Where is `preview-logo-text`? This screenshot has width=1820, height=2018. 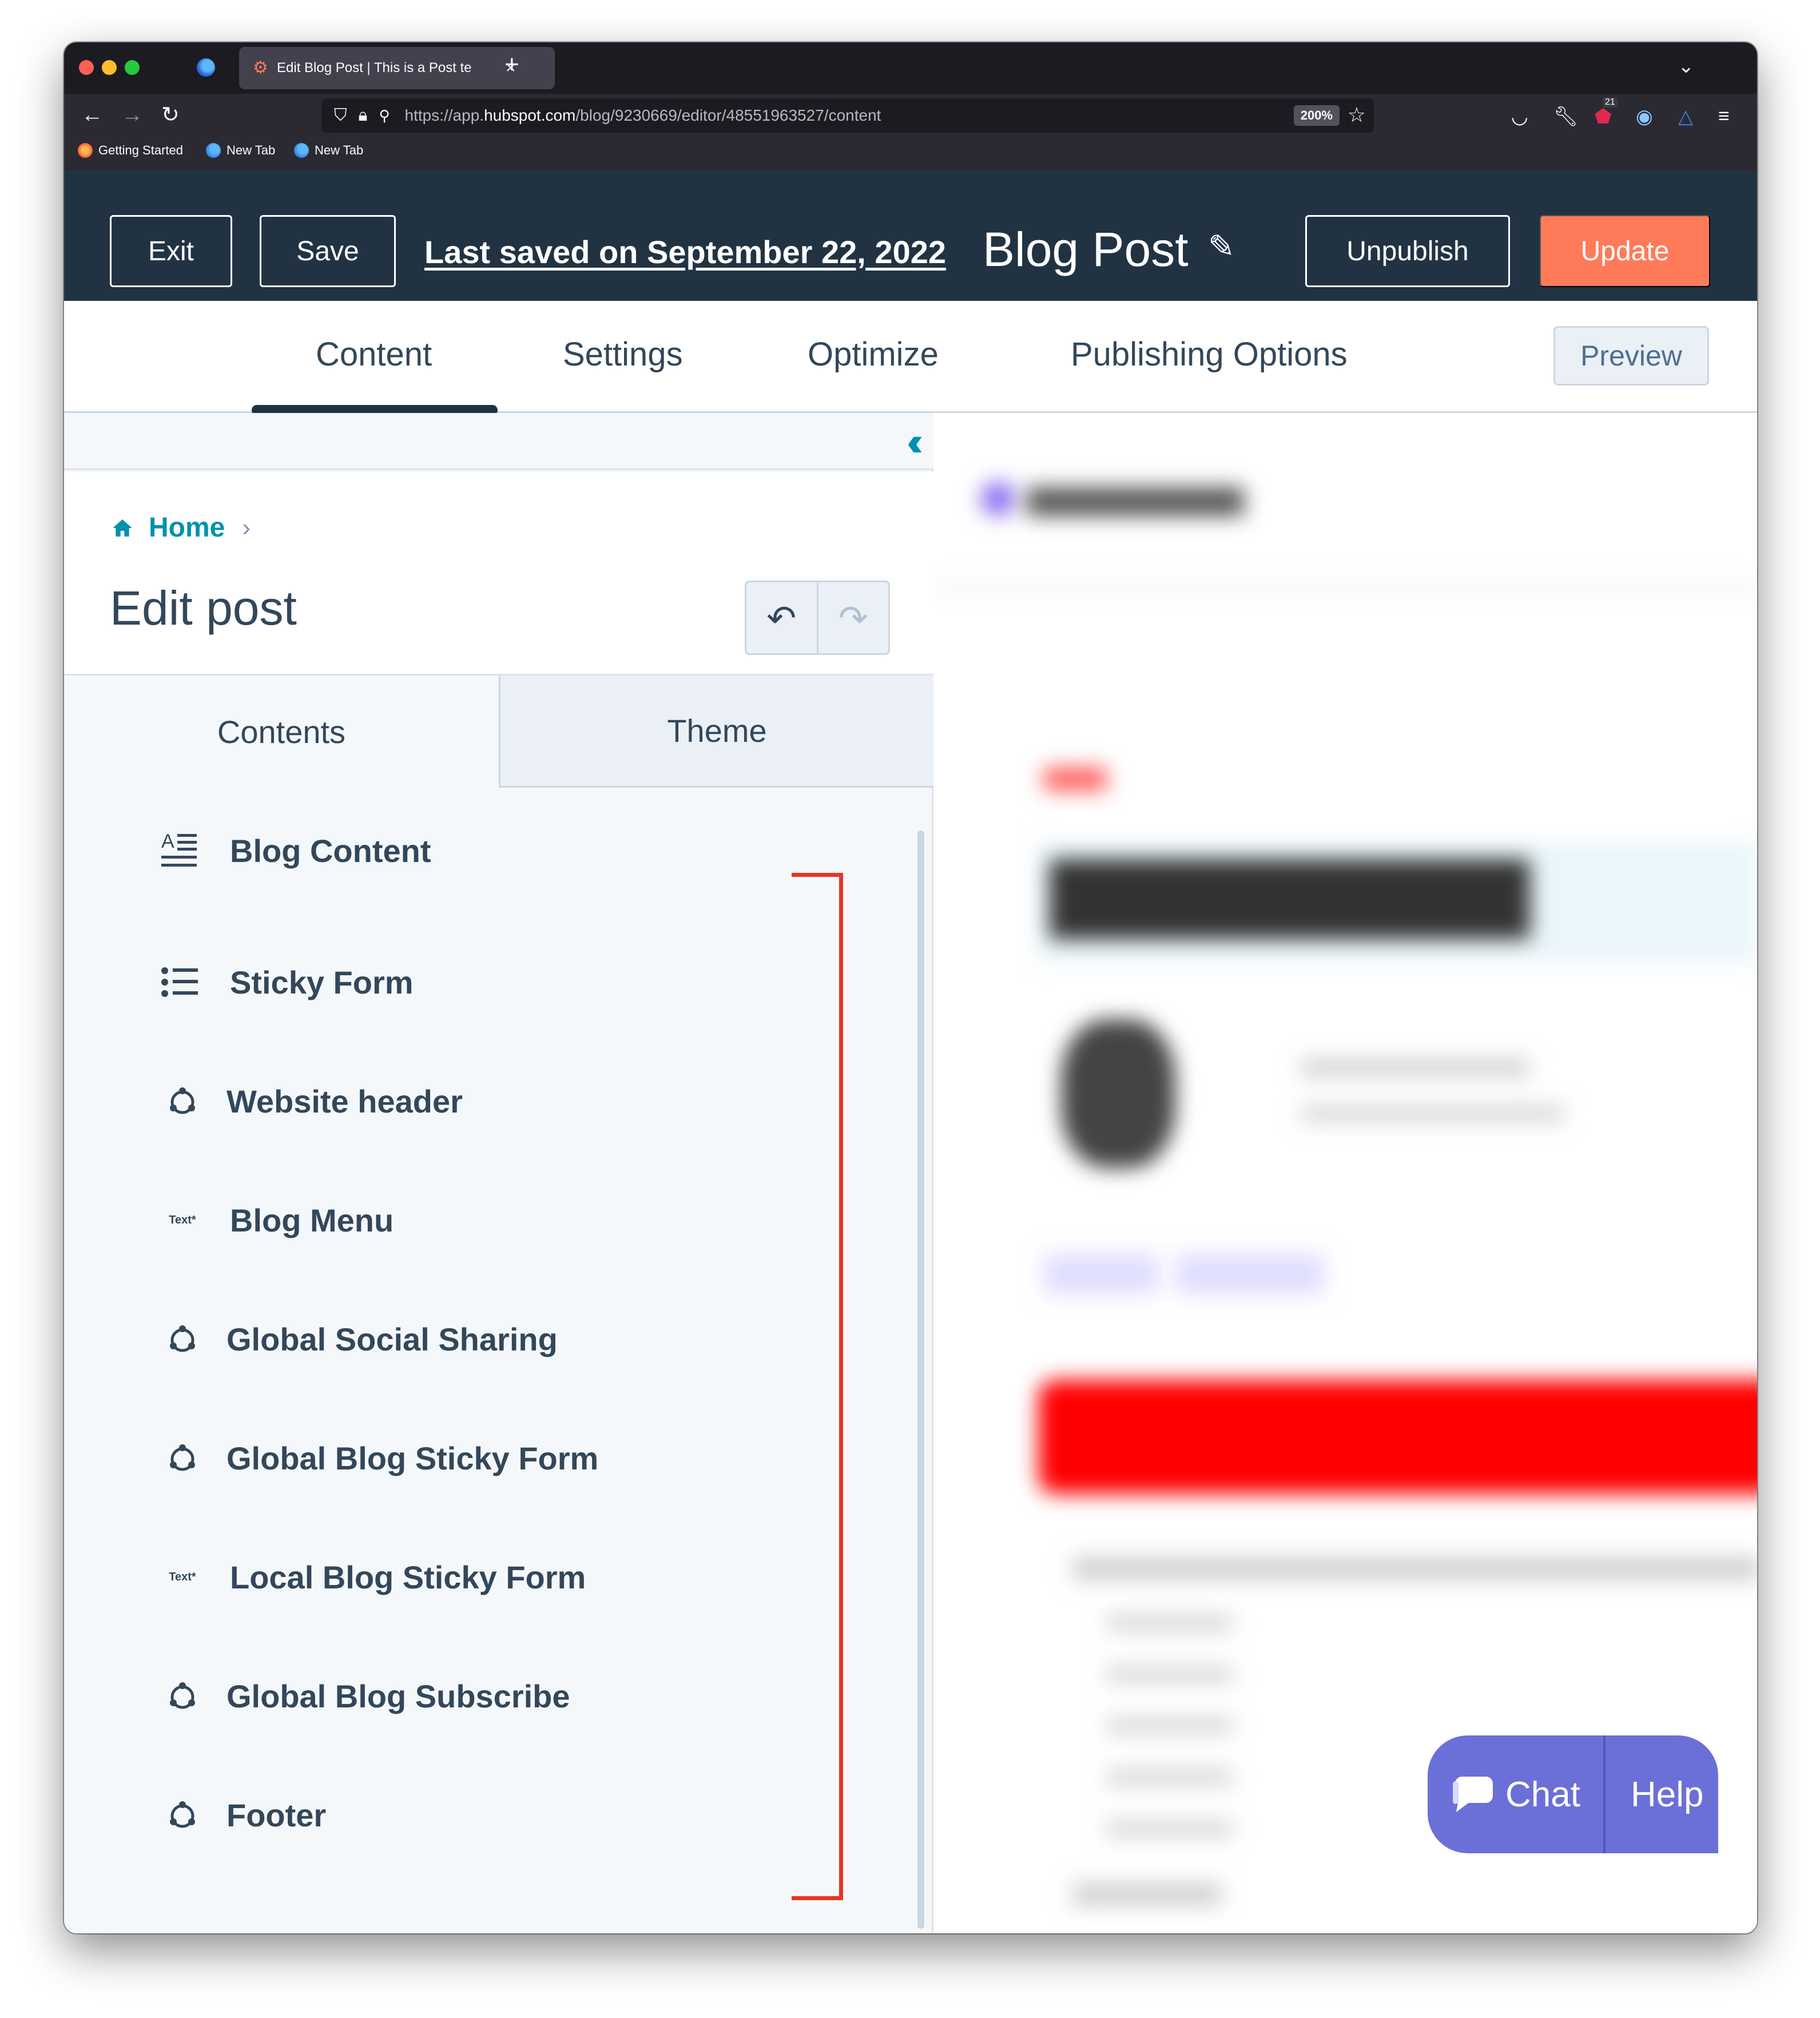
preview-logo-text is located at coordinates (1135, 501).